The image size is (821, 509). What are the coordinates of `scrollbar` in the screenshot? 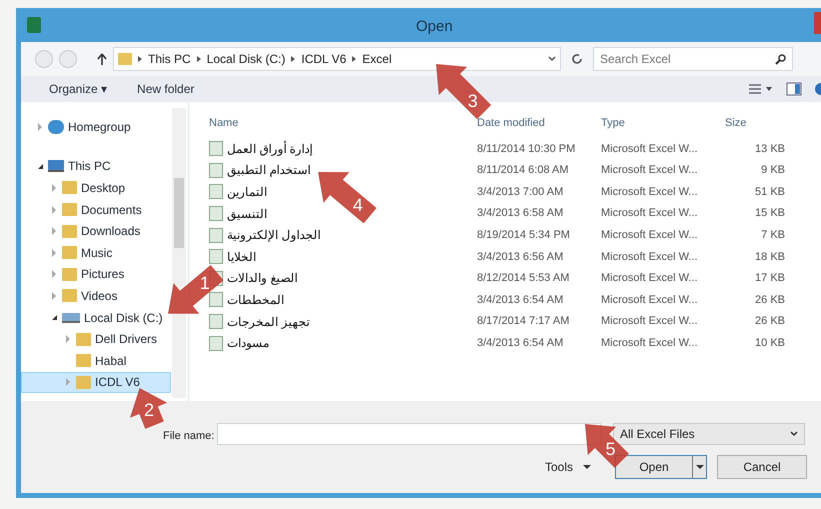 It's located at (179, 253).